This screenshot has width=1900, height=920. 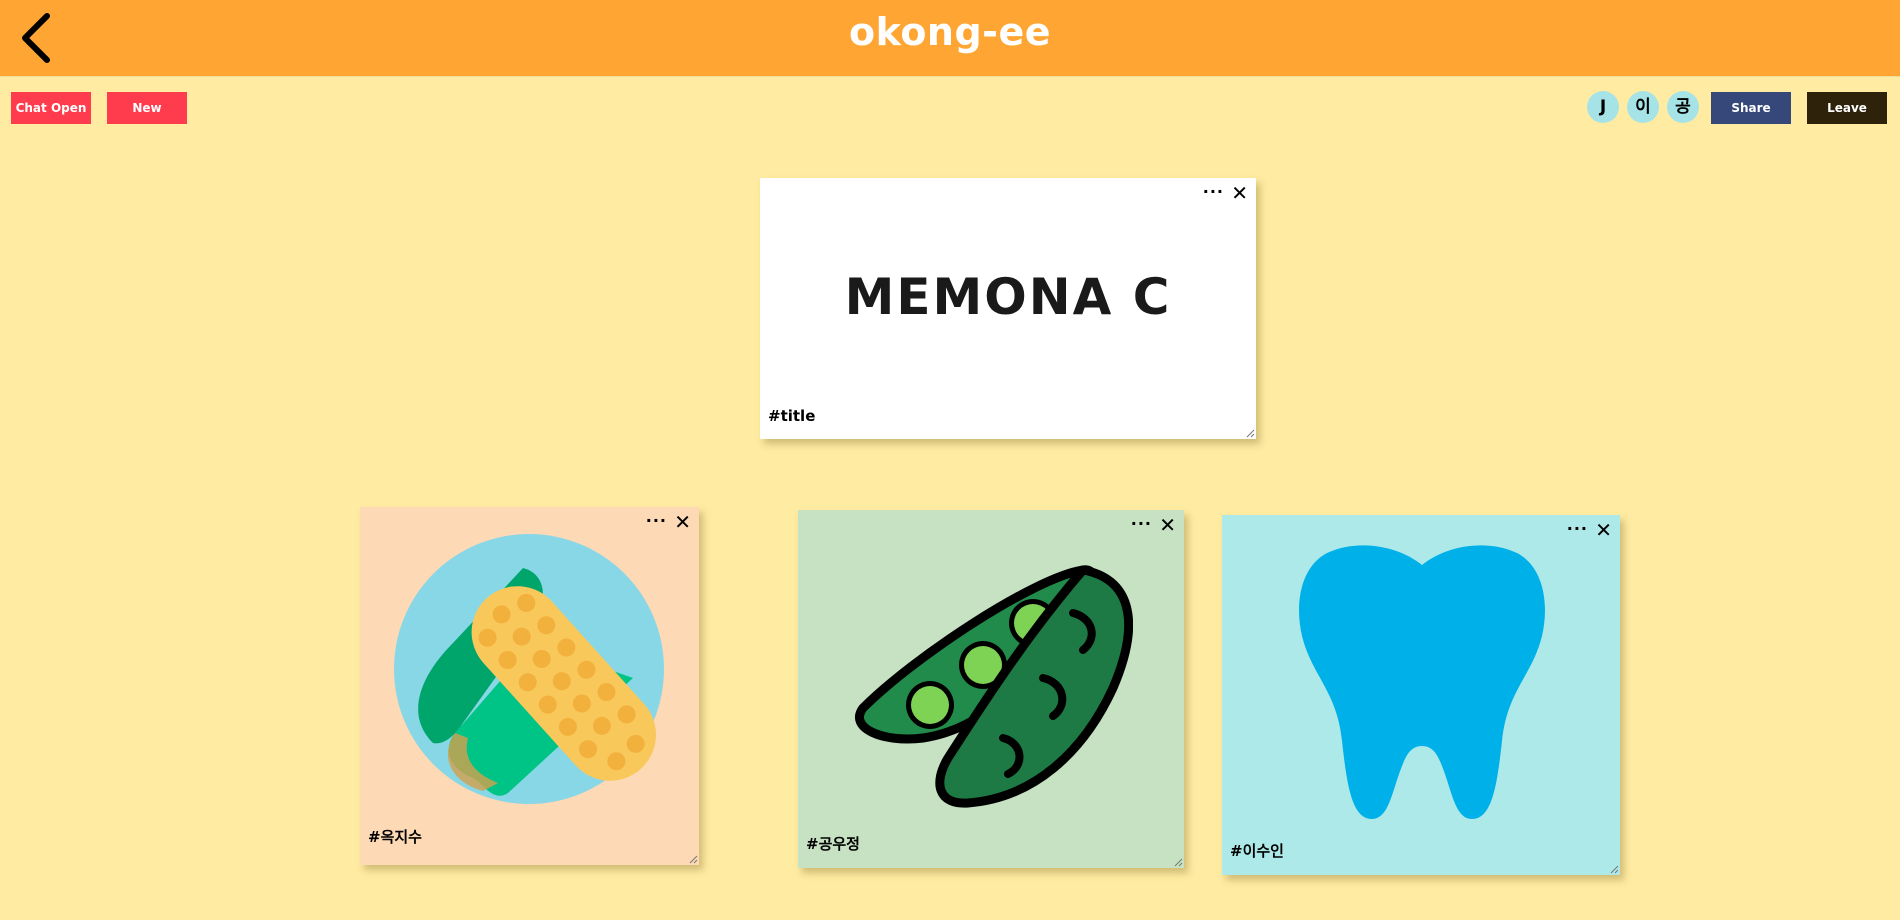 I want to click on memo-content-text: MEMONA C, so click(x=1008, y=297).